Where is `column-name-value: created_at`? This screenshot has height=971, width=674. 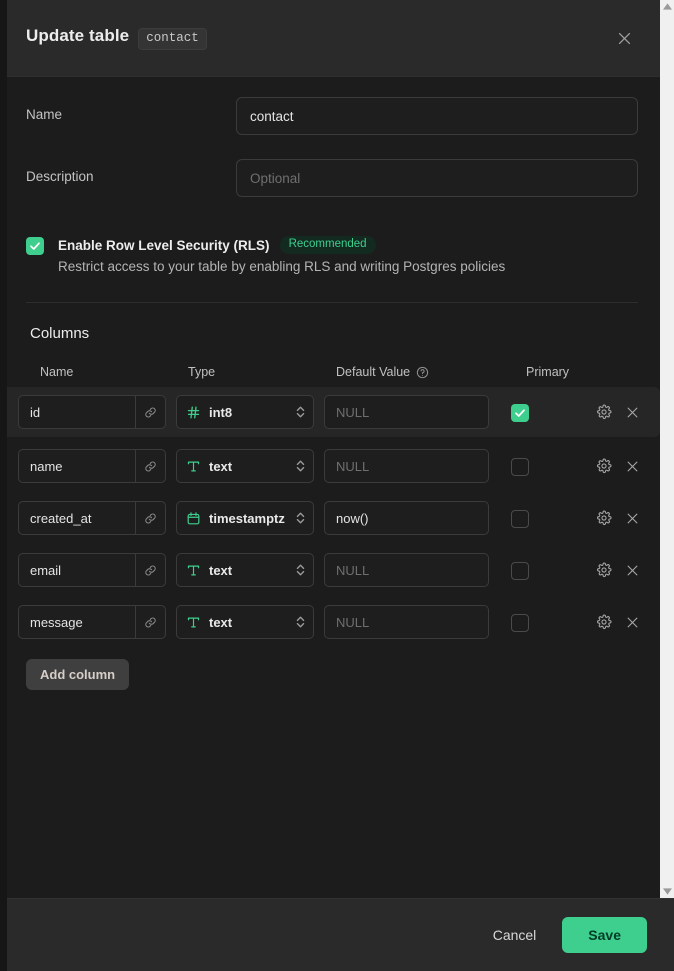 column-name-value: created_at is located at coordinates (61, 518).